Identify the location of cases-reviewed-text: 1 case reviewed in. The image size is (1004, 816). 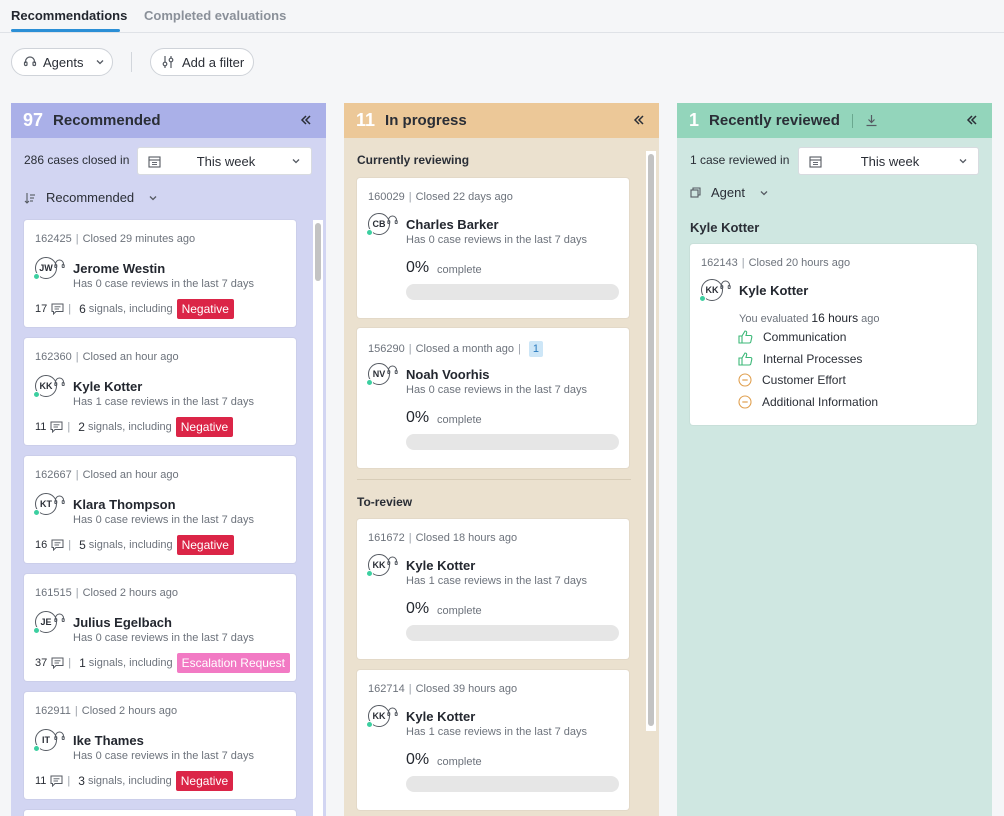
(740, 160).